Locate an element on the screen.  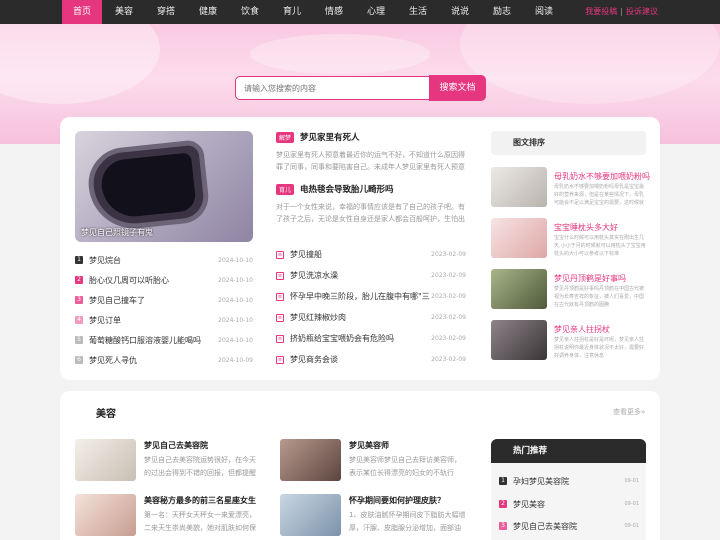
list-item: 2 梦见美容 09-01 is located at coordinates (569, 504).